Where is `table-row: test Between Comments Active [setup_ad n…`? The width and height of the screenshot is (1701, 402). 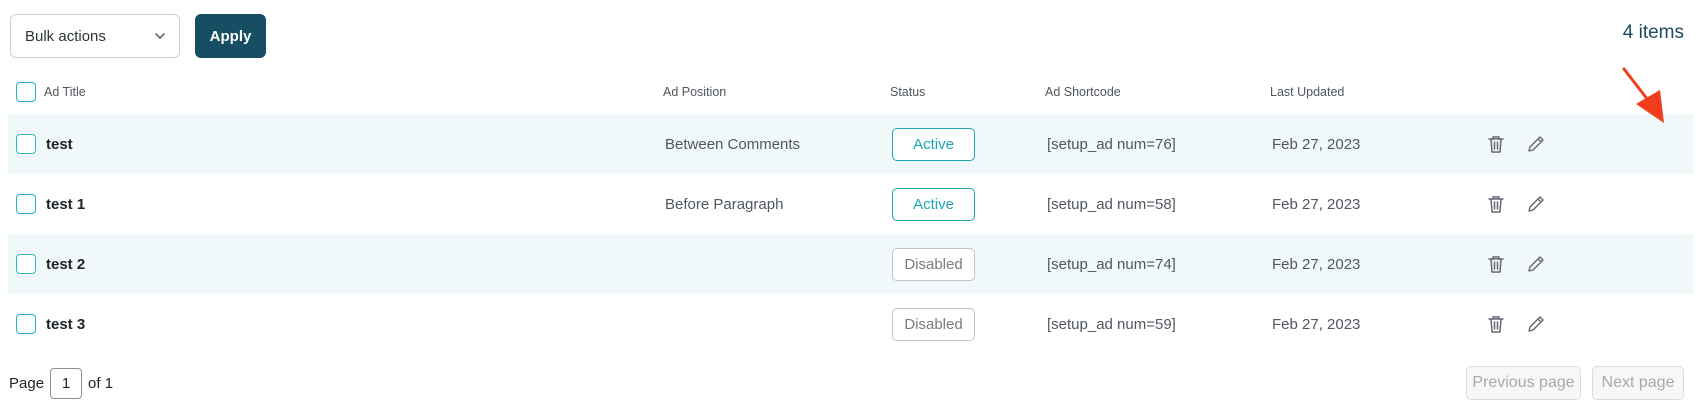 table-row: test Between Comments Active [setup_ad n… is located at coordinates (850, 144).